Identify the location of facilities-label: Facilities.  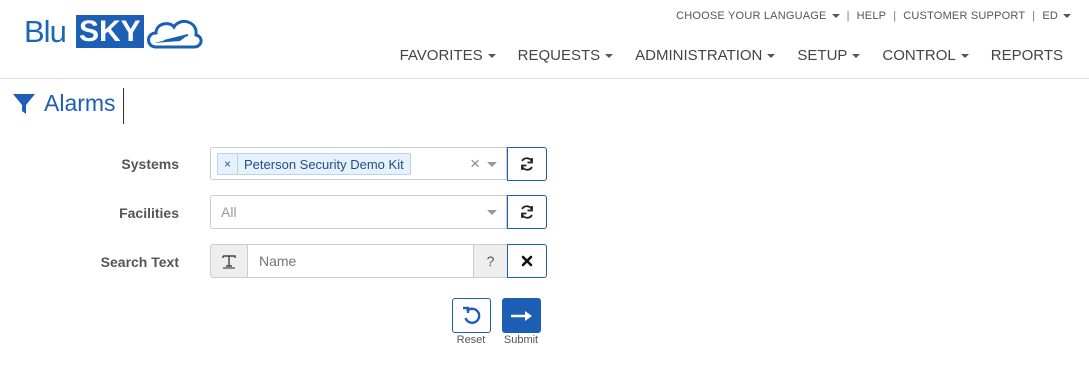
(149, 213).